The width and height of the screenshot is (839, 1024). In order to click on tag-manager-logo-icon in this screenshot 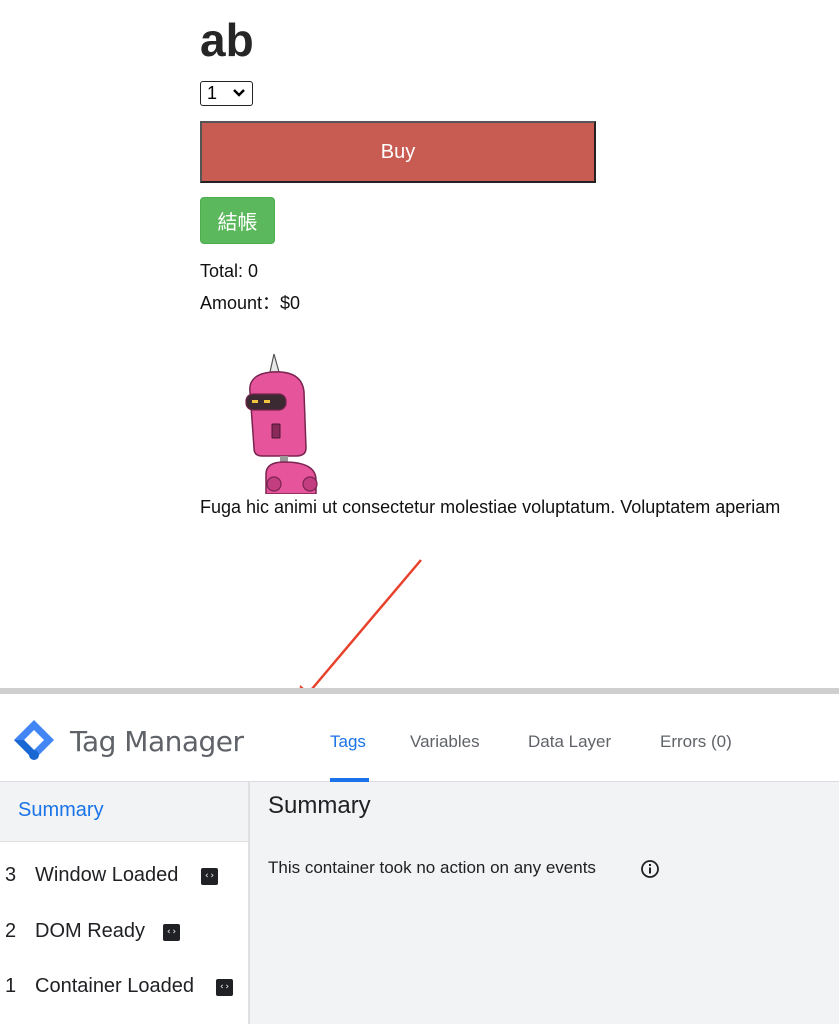, I will do `click(34, 740)`.